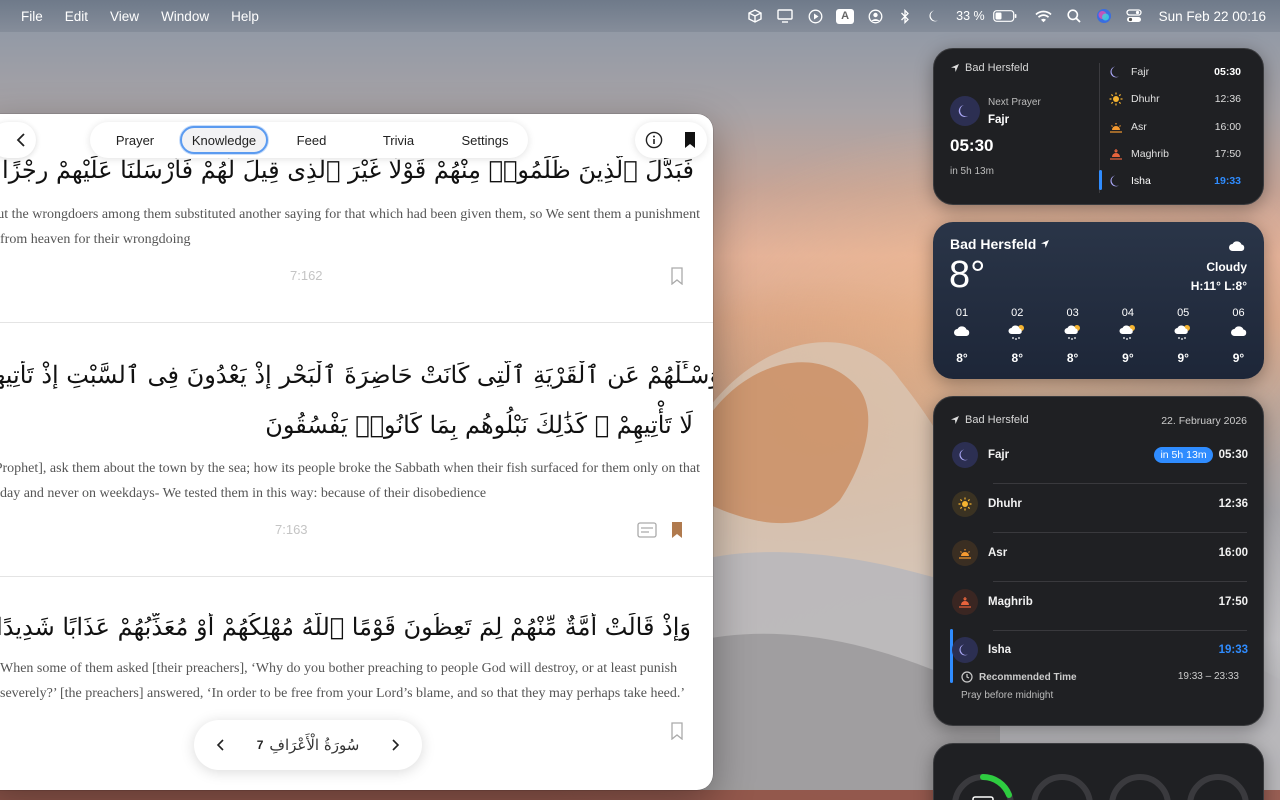  What do you see at coordinates (124, 16) in the screenshot?
I see `menu-view: View` at bounding box center [124, 16].